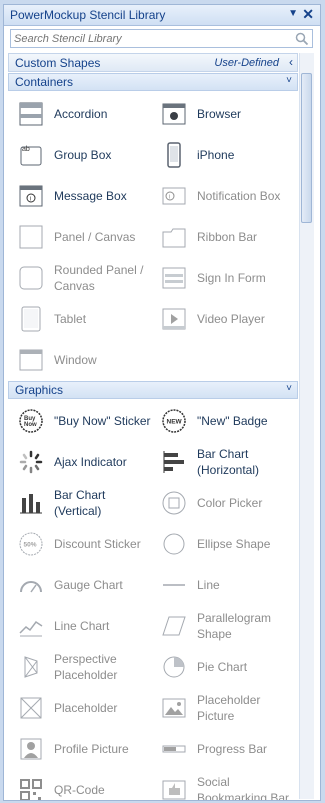 Image resolution: width=325 pixels, height=803 pixels. What do you see at coordinates (221, 319) in the screenshot?
I see `stencil-item-video-player: Video Player` at bounding box center [221, 319].